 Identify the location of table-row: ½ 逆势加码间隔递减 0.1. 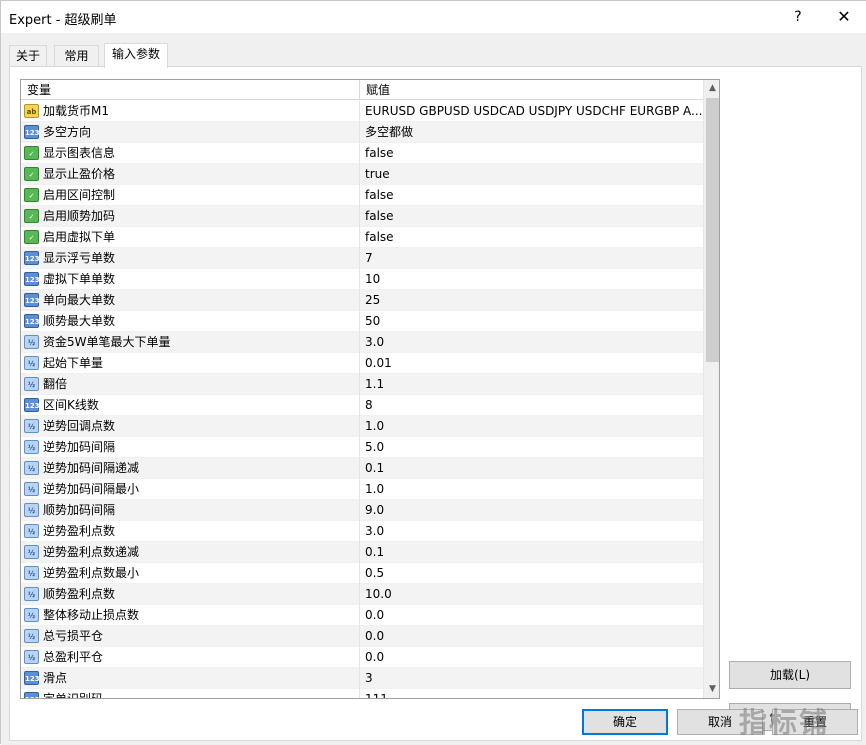
(362, 468).